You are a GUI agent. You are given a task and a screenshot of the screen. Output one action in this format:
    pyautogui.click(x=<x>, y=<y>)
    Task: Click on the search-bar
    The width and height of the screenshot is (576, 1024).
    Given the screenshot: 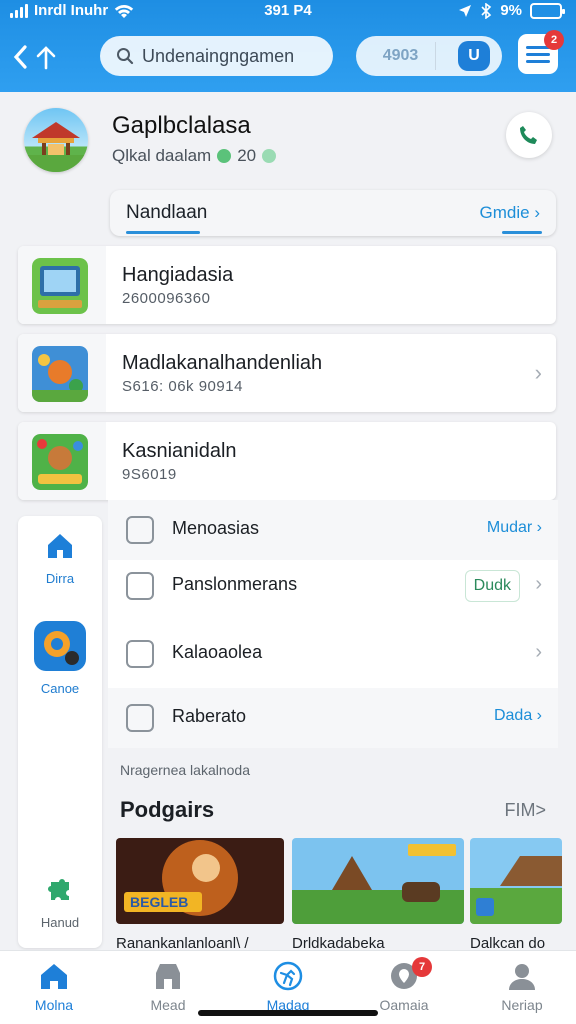 What is the action you would take?
    pyautogui.click(x=216, y=56)
    